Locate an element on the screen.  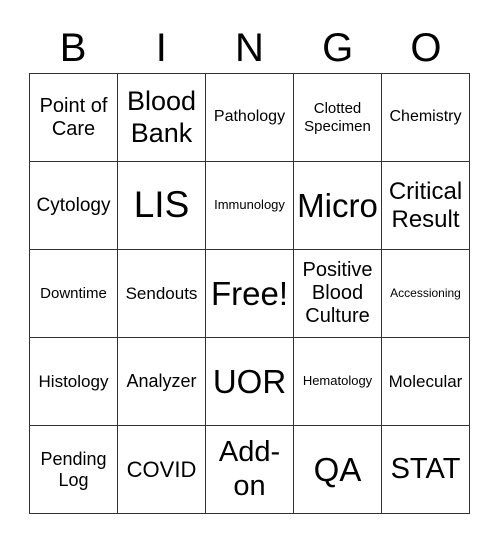
bingo-cell: Pending Log is located at coordinates (74, 470).